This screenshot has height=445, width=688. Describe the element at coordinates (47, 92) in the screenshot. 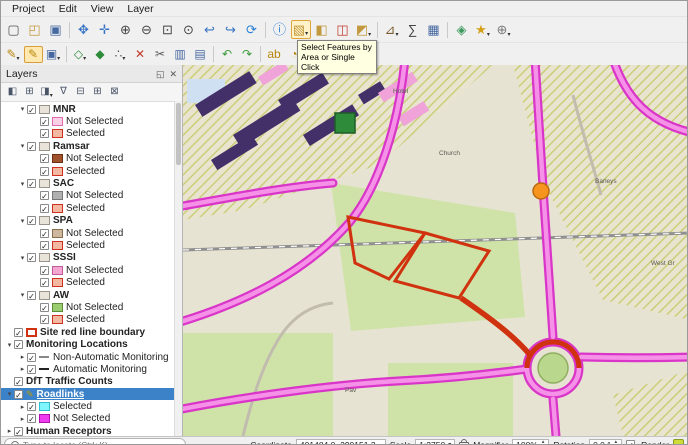

I see `manage-map-themes-icon: ◨ ▾` at that location.